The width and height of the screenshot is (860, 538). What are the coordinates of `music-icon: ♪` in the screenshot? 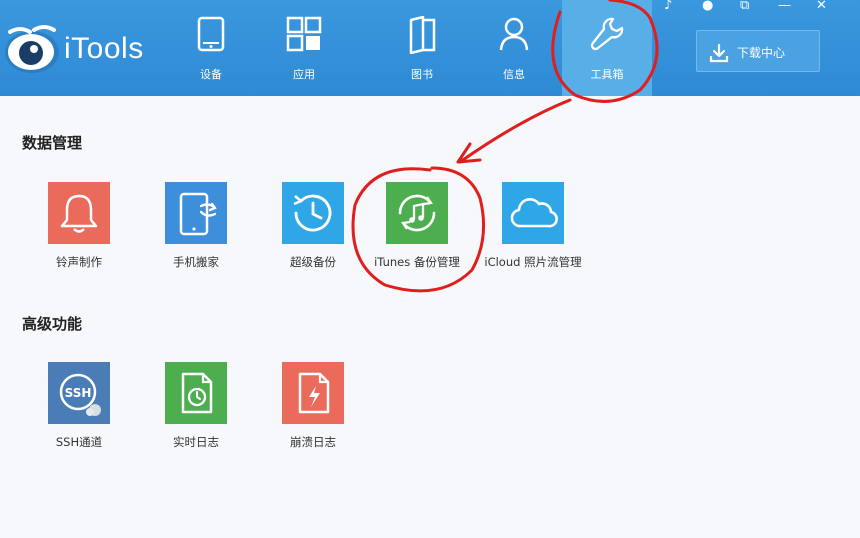 It's located at (668, 6).